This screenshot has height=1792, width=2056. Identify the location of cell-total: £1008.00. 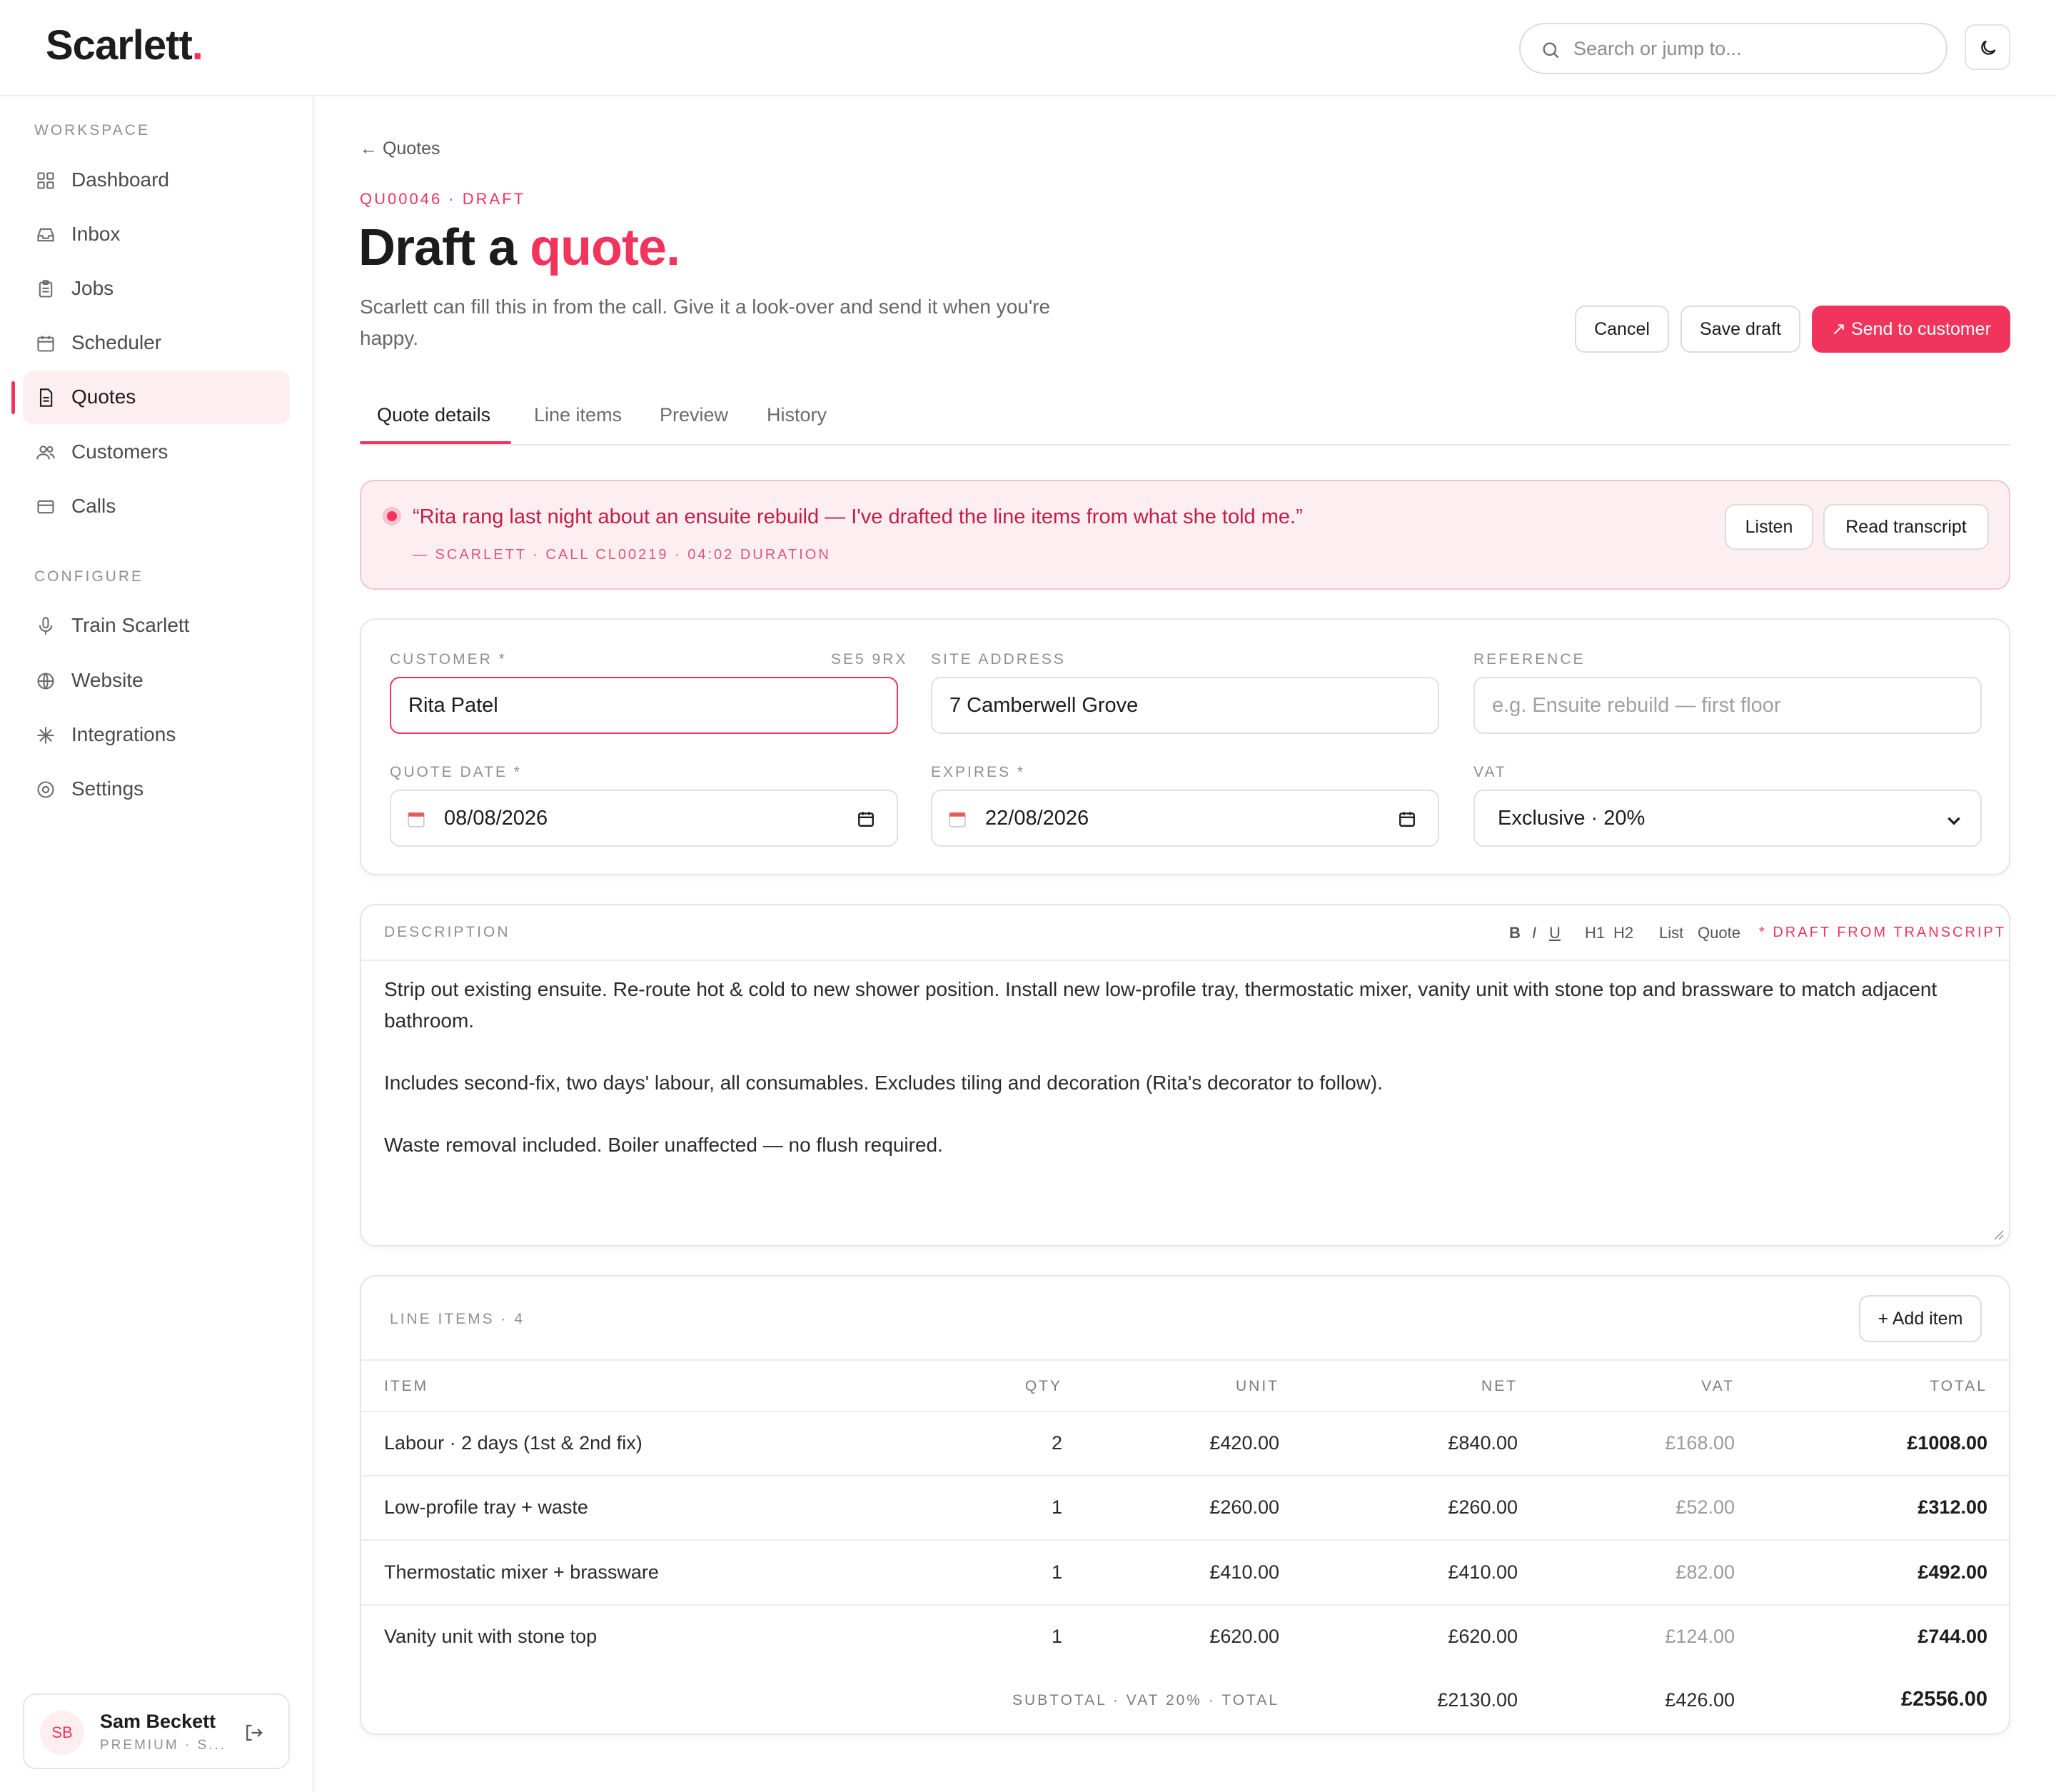
(1947, 1443).